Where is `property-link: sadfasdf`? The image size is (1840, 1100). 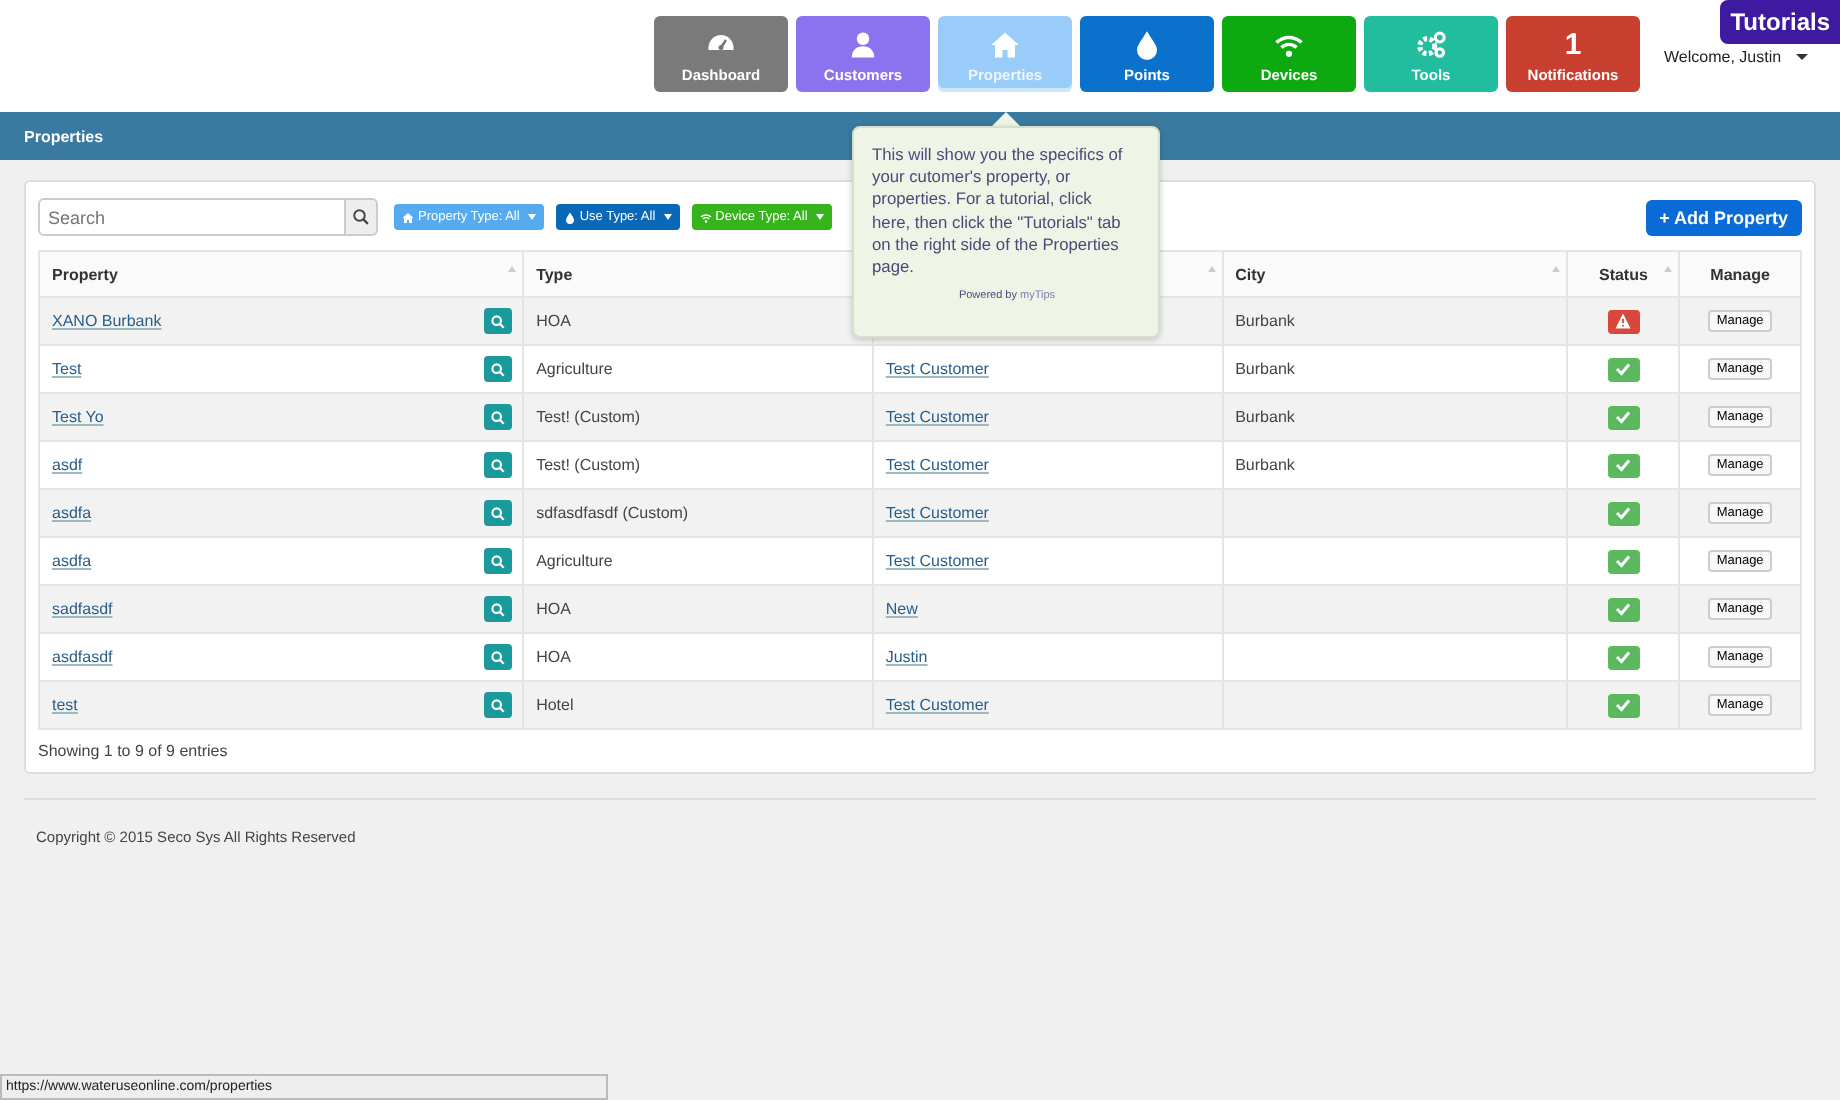
property-link: sadfasdf is located at coordinates (82, 609).